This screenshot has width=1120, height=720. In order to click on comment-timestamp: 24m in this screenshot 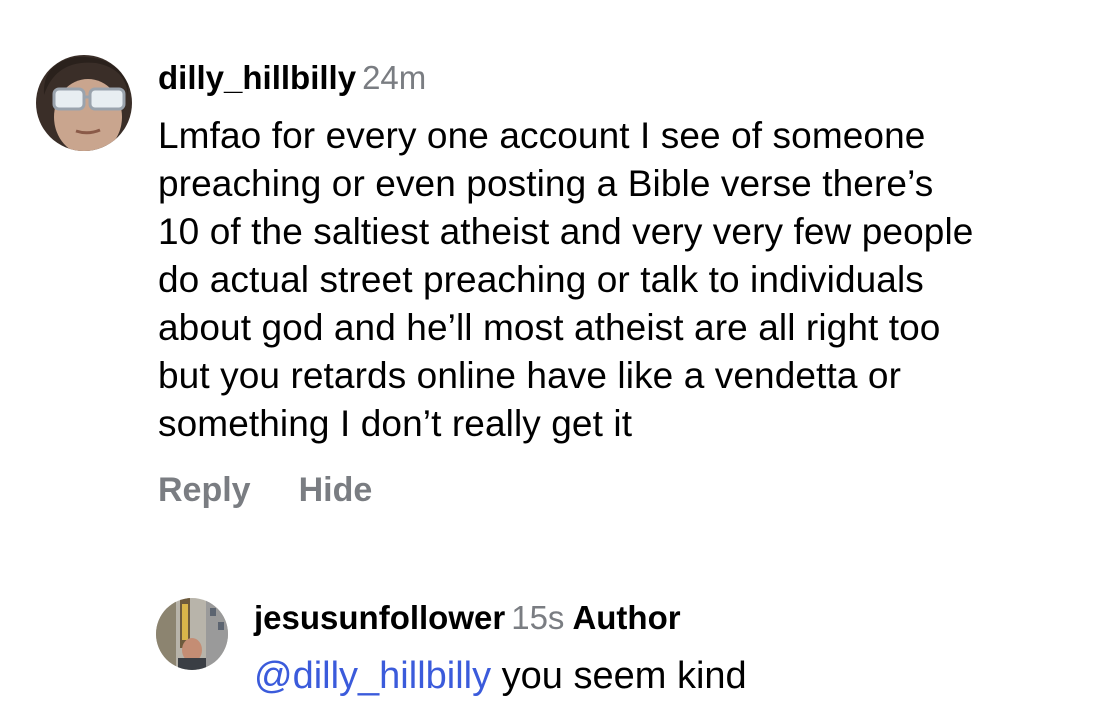, I will do `click(394, 77)`.